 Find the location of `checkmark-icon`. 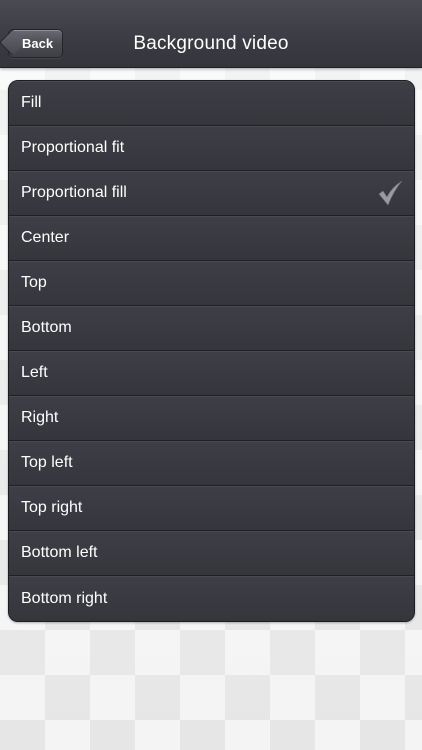

checkmark-icon is located at coordinates (390, 193).